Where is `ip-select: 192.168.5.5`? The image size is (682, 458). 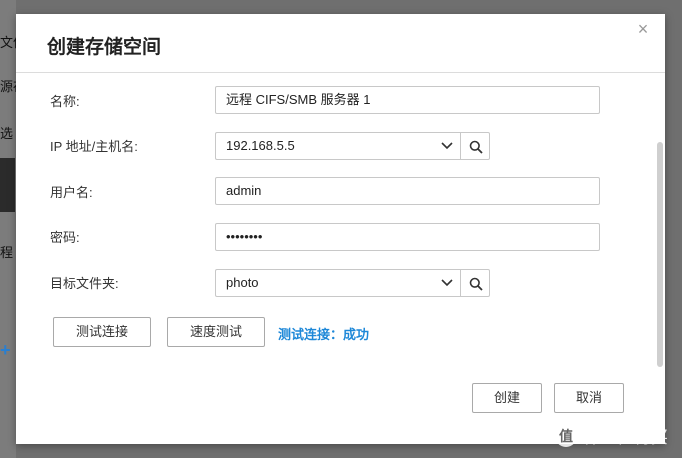 ip-select: 192.168.5.5 is located at coordinates (338, 146).